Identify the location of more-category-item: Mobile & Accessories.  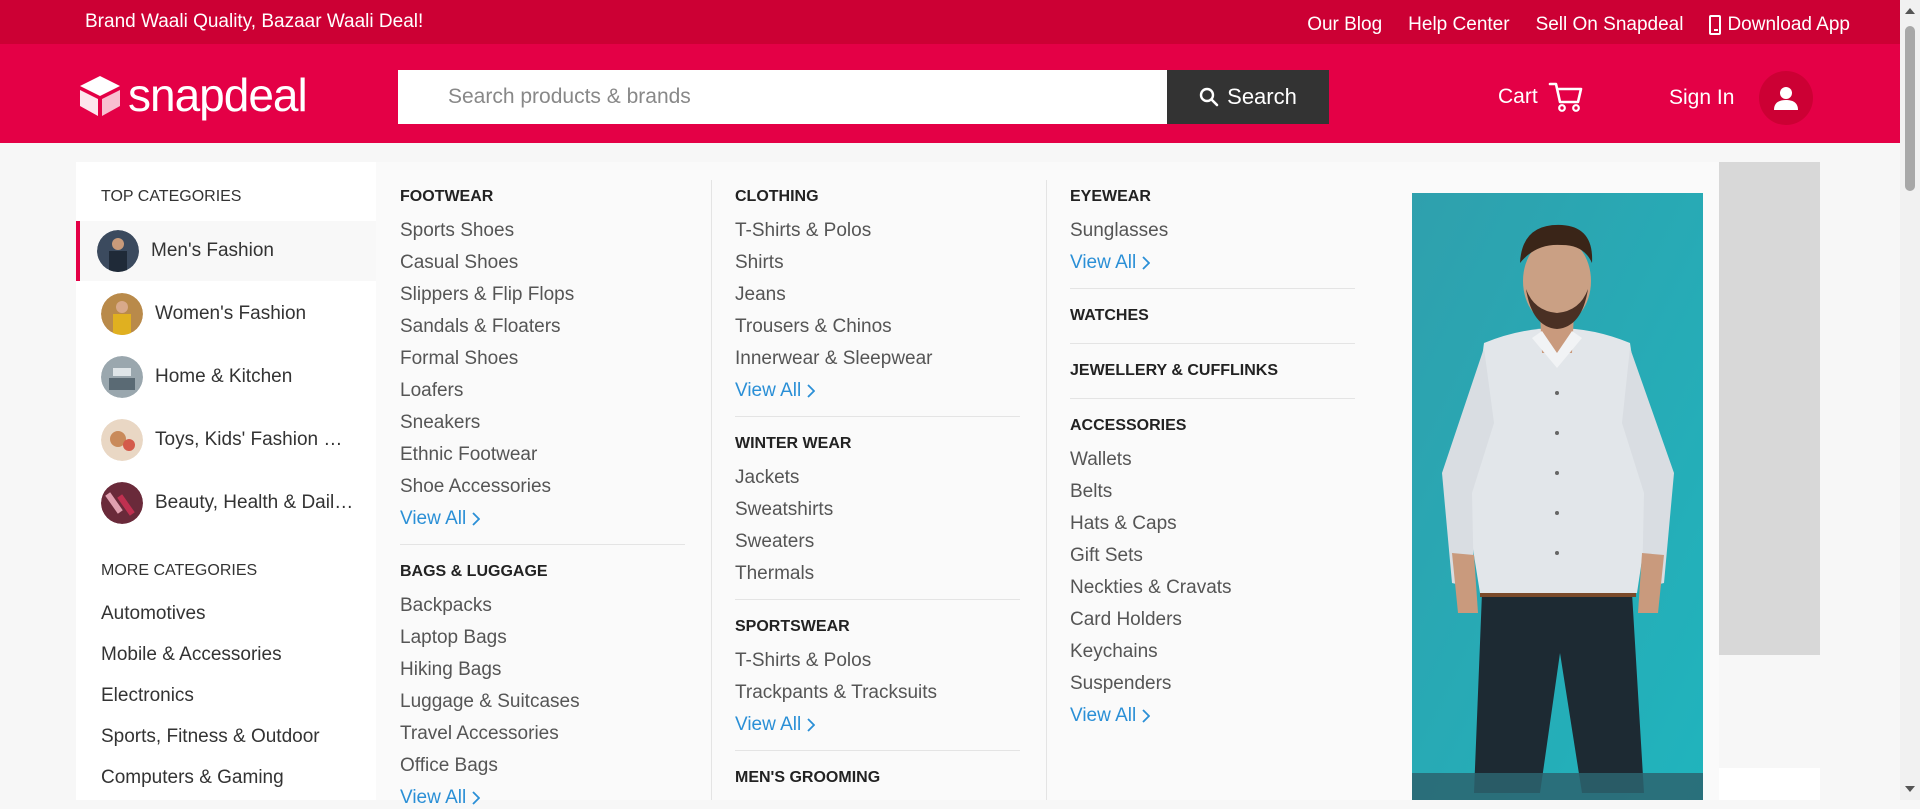
(191, 655).